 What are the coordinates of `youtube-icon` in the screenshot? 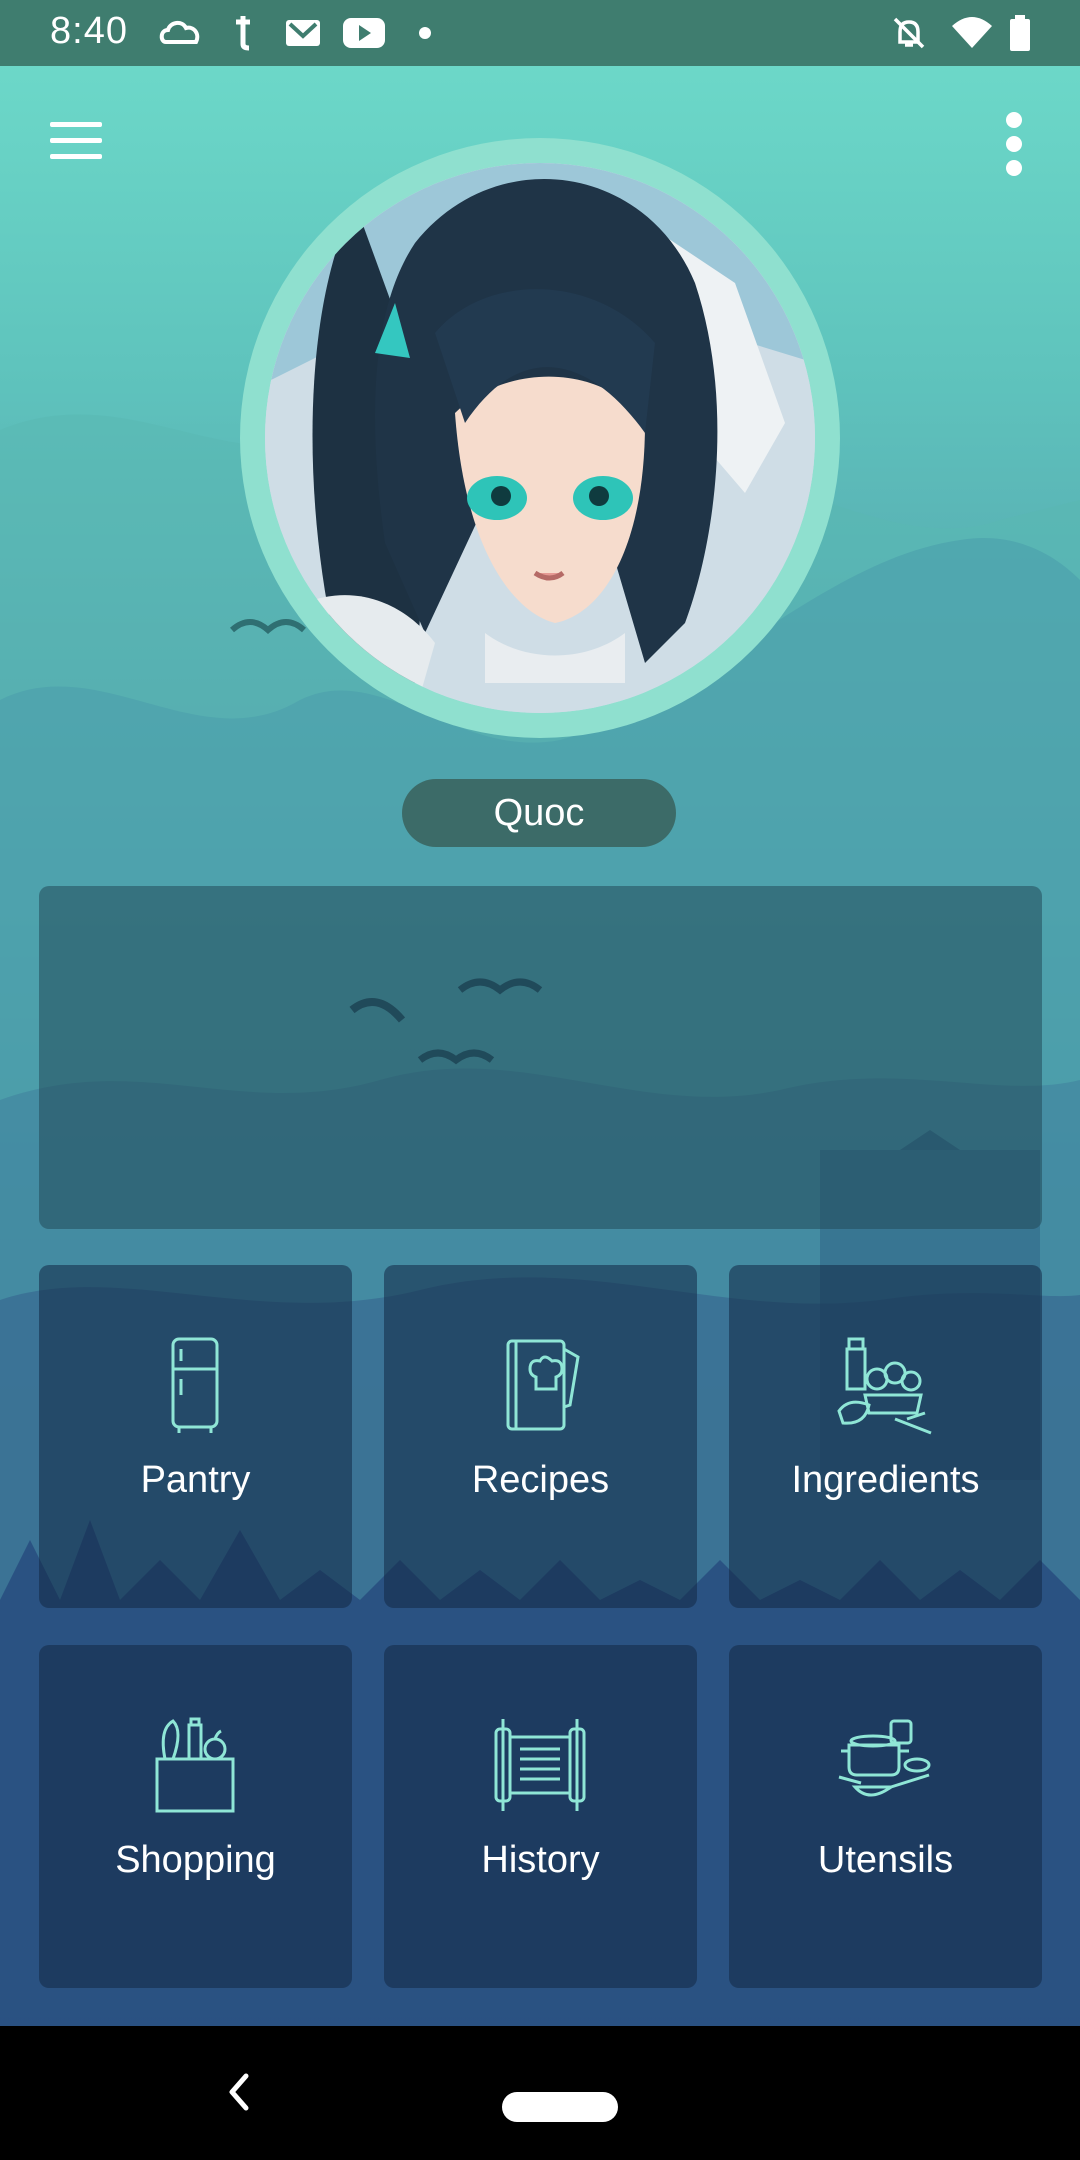 It's located at (364, 33).